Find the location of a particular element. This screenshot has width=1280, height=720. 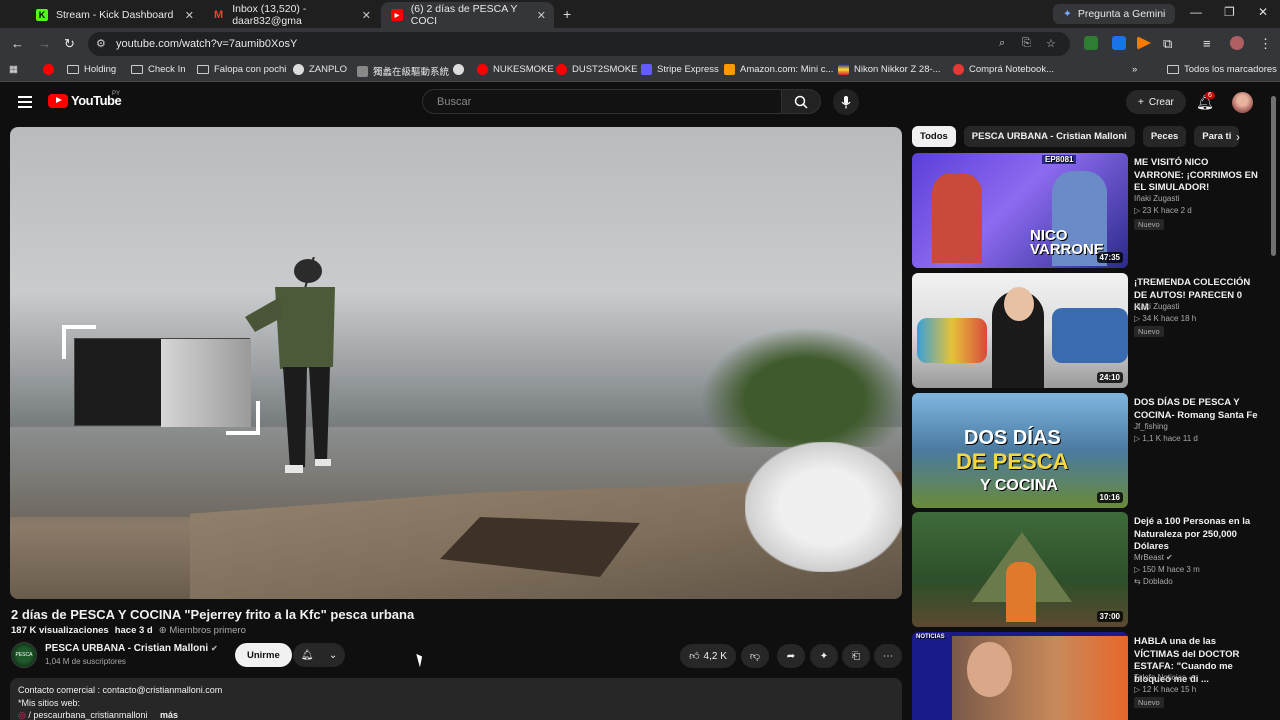

folder-icon is located at coordinates (73, 69).